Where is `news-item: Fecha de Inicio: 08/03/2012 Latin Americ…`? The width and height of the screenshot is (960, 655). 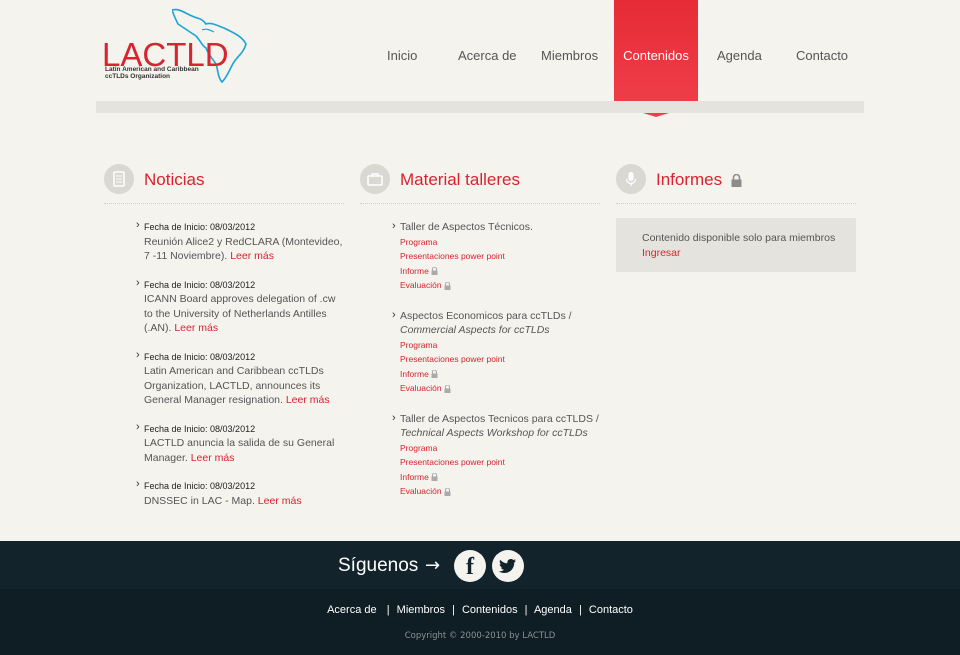 news-item: Fecha de Inicio: 08/03/2012 Latin Americ… is located at coordinates (240, 378).